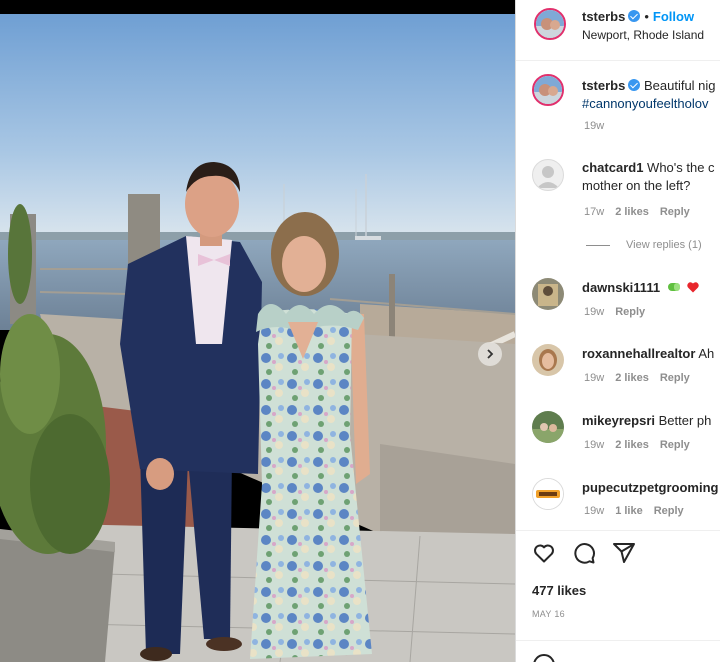  Describe the element at coordinates (548, 614) in the screenshot. I see `post-date: MAY 16` at that location.